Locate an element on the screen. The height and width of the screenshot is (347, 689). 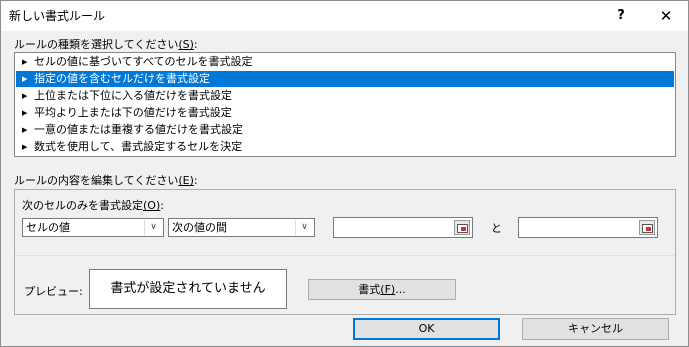
rule-type-item-label: 一意の値または重複する値だけを書式設定 is located at coordinates (138, 129).